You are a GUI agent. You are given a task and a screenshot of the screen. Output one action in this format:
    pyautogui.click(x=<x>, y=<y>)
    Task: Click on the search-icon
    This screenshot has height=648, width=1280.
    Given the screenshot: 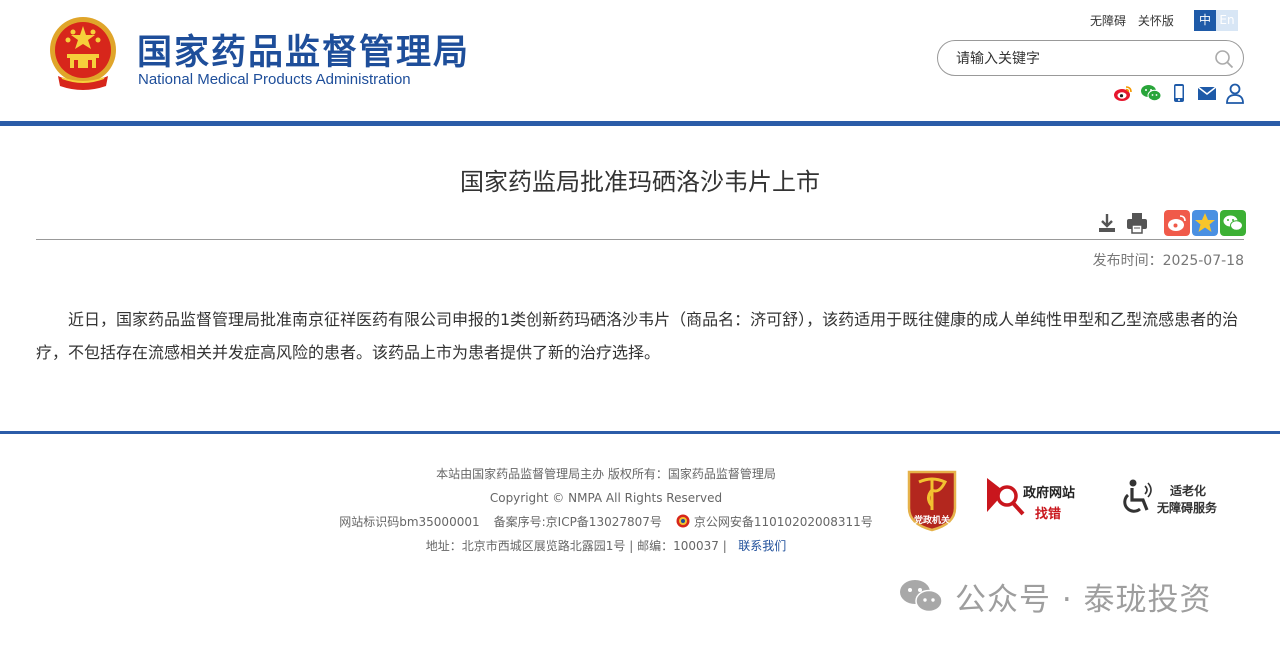 What is the action you would take?
    pyautogui.click(x=1224, y=59)
    